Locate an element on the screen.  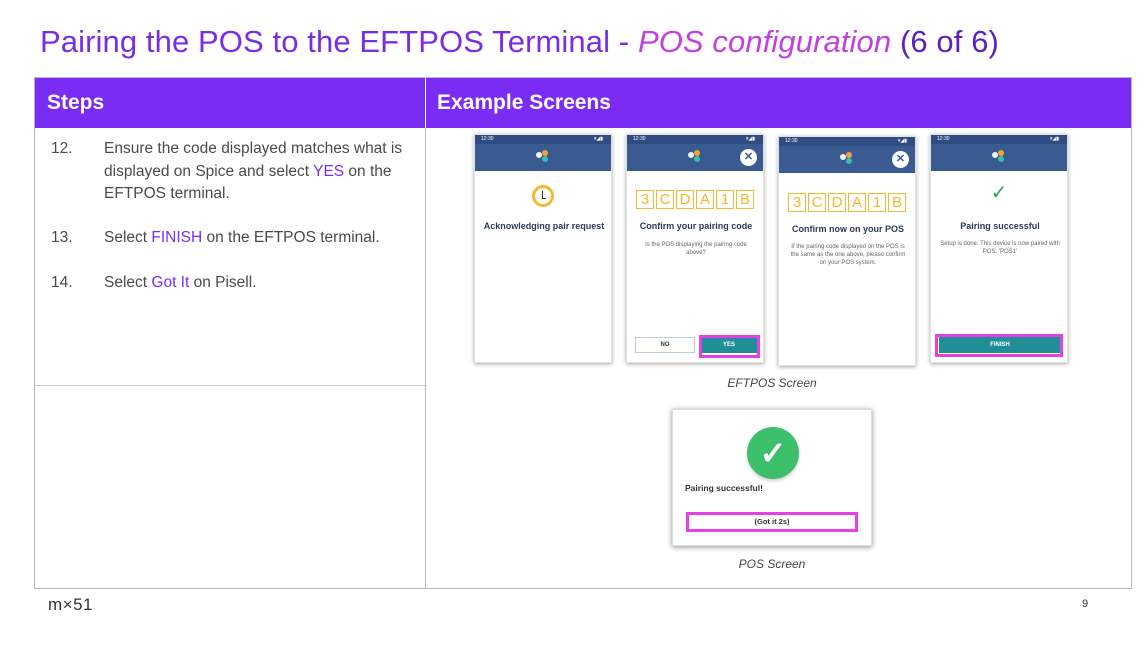
eftpos-caption: EFTPOS Screen is located at coordinates (772, 383).